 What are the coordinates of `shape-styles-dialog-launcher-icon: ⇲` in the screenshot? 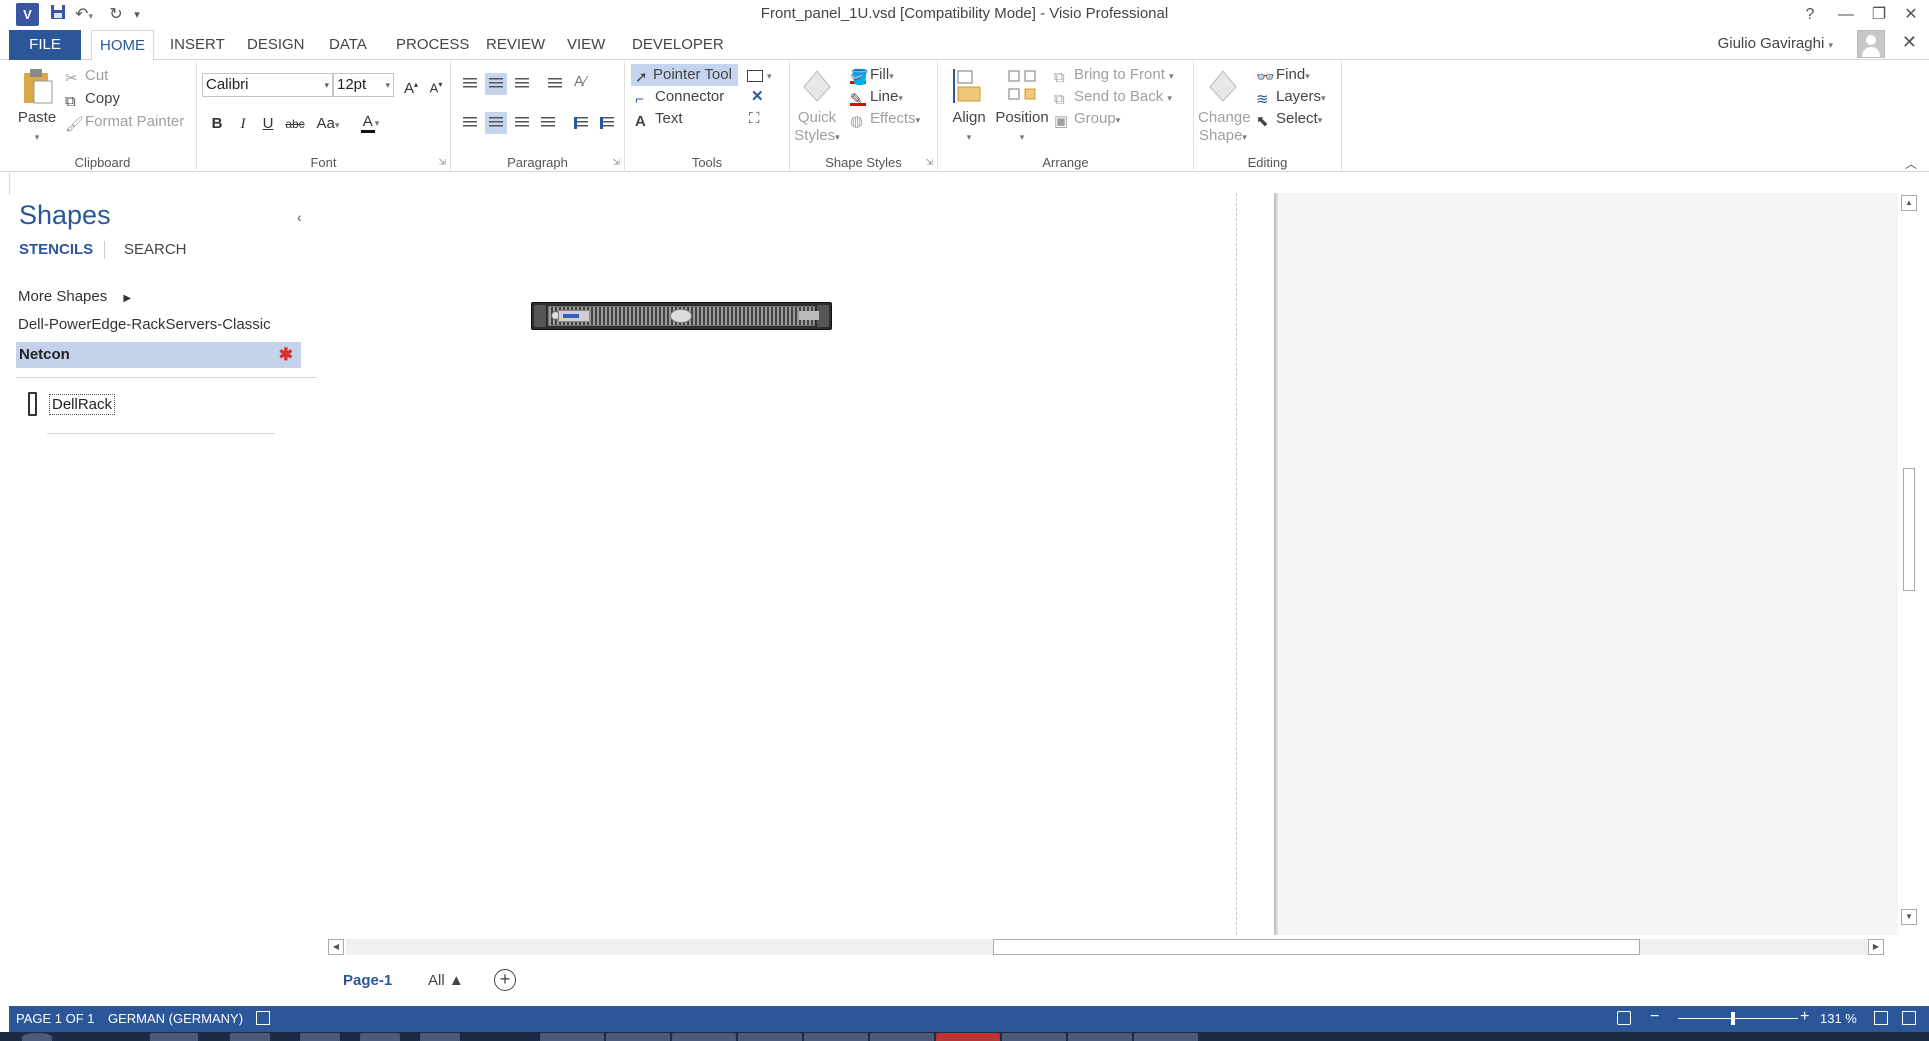 It's located at (929, 162).